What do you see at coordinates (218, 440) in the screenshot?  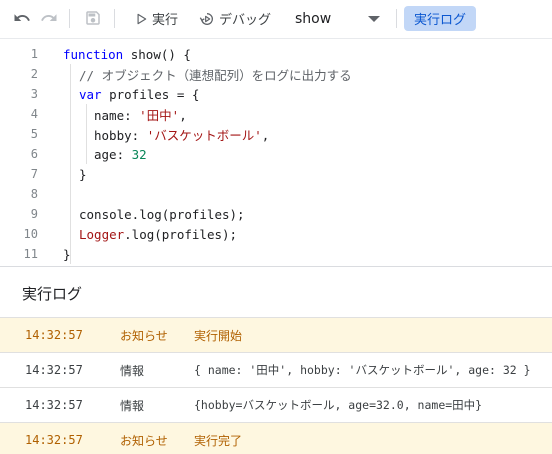 I see `log-message: 実行完了` at bounding box center [218, 440].